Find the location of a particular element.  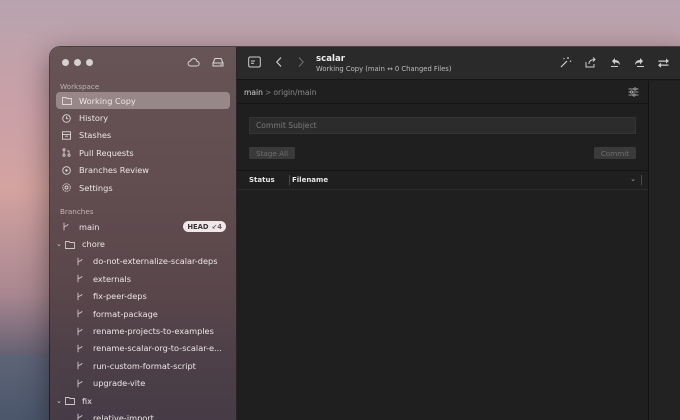

commit-subject-input is located at coordinates (442, 125).